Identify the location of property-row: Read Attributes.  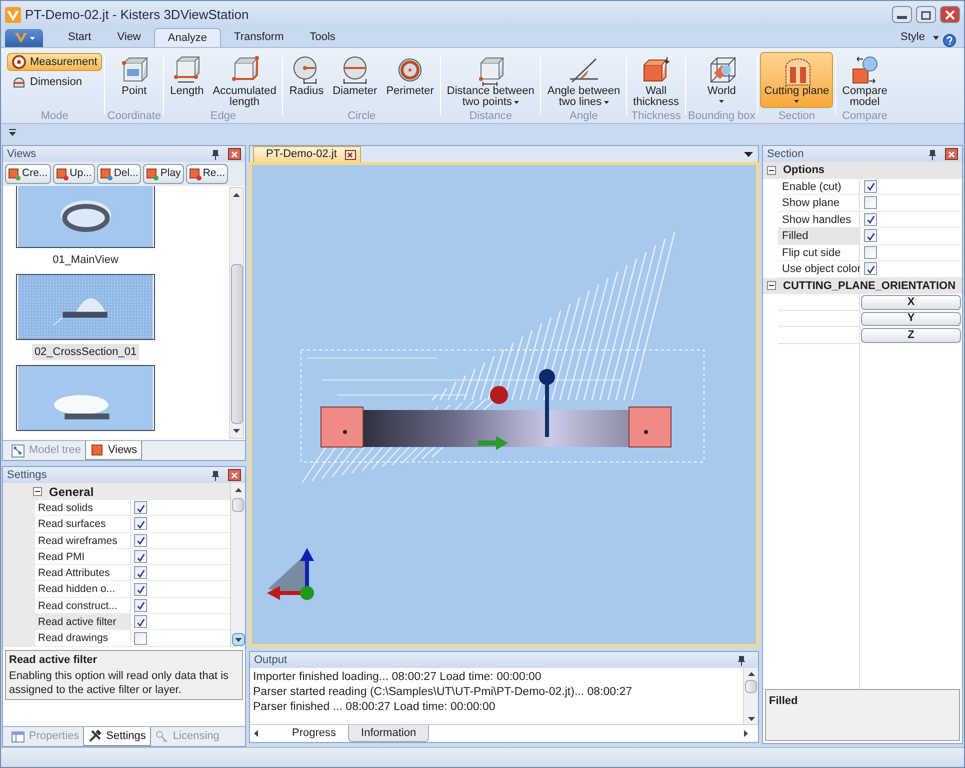
(132, 573).